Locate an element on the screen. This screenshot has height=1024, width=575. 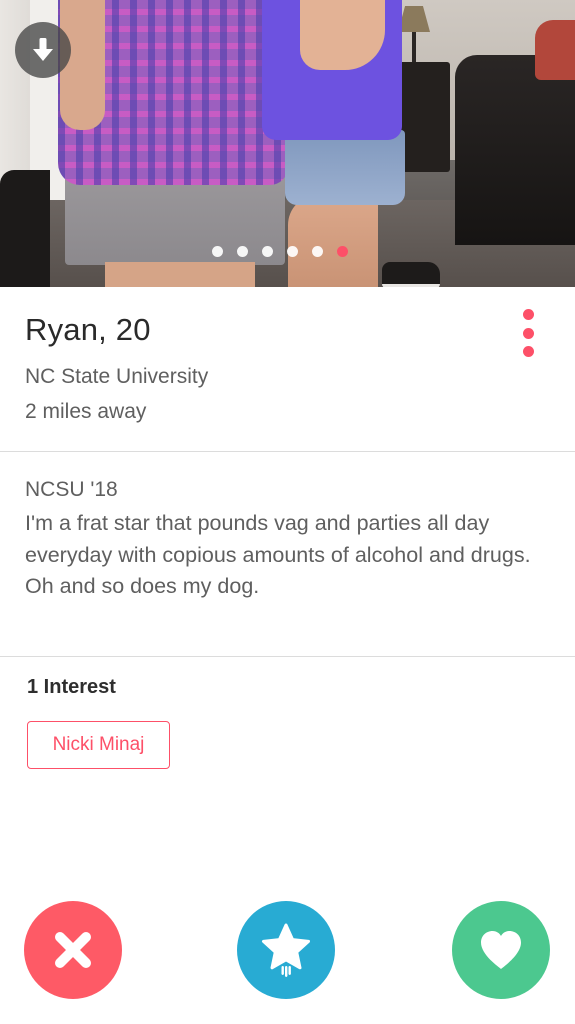
like-button is located at coordinates (501, 950).